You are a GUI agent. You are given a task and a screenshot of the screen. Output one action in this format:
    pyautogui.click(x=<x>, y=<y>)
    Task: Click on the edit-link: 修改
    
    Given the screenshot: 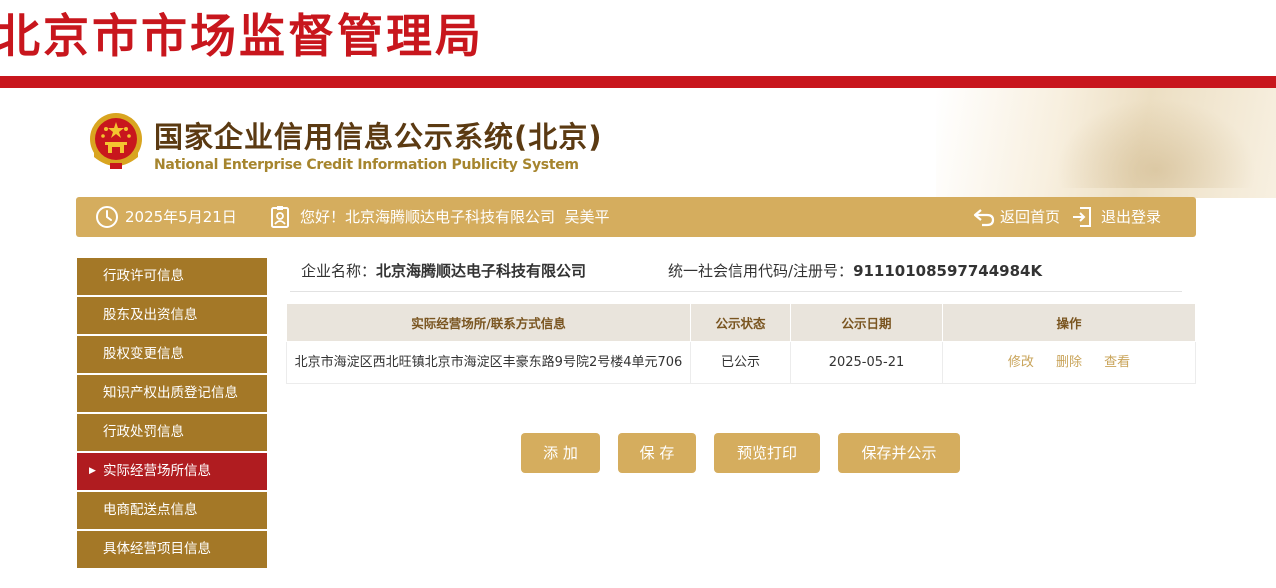 What is the action you would take?
    pyautogui.click(x=1021, y=362)
    